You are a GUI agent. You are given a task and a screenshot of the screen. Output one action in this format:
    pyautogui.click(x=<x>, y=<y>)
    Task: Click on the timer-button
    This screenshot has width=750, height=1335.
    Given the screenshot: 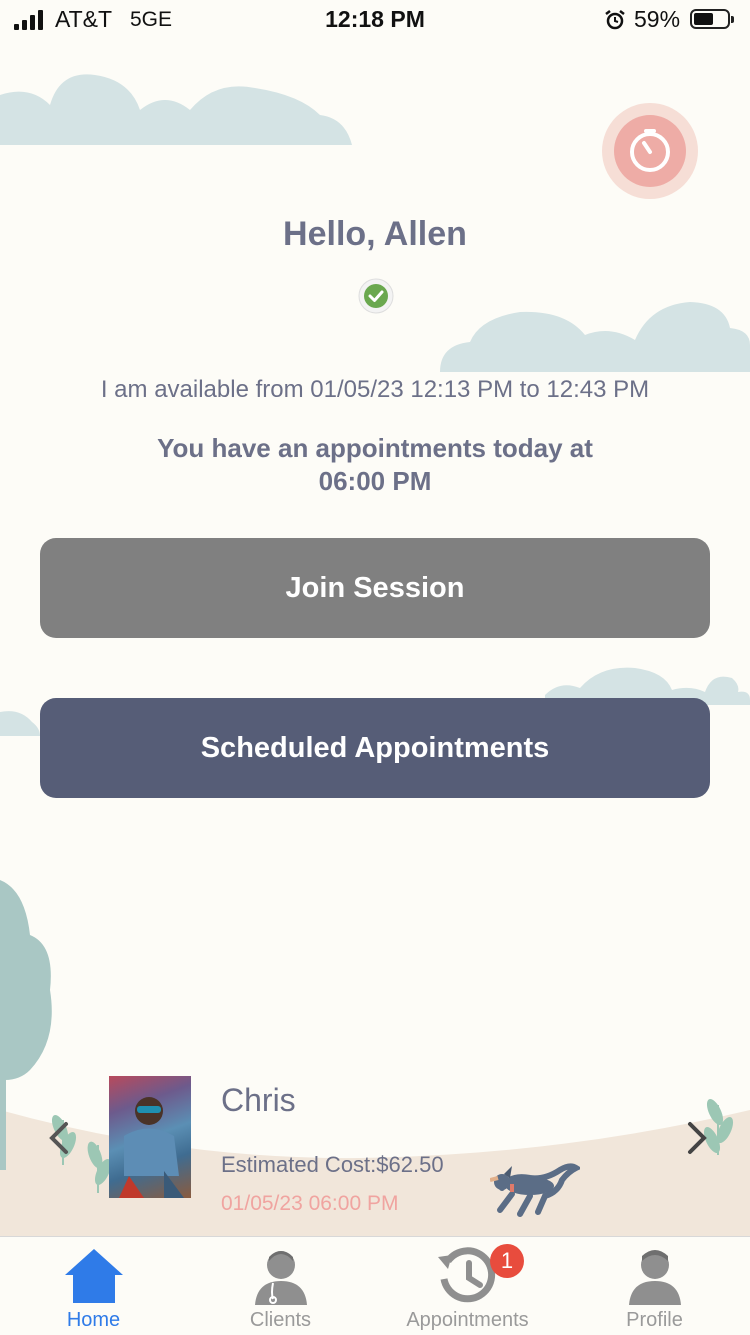 What is the action you would take?
    pyautogui.click(x=650, y=151)
    